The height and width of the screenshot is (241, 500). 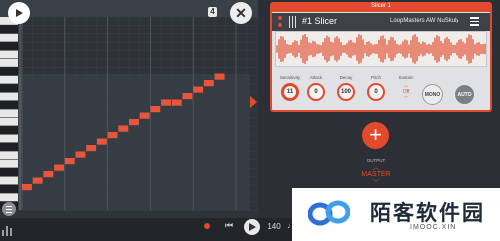 What do you see at coordinates (293, 22) in the screenshot?
I see `drag-grip-icon` at bounding box center [293, 22].